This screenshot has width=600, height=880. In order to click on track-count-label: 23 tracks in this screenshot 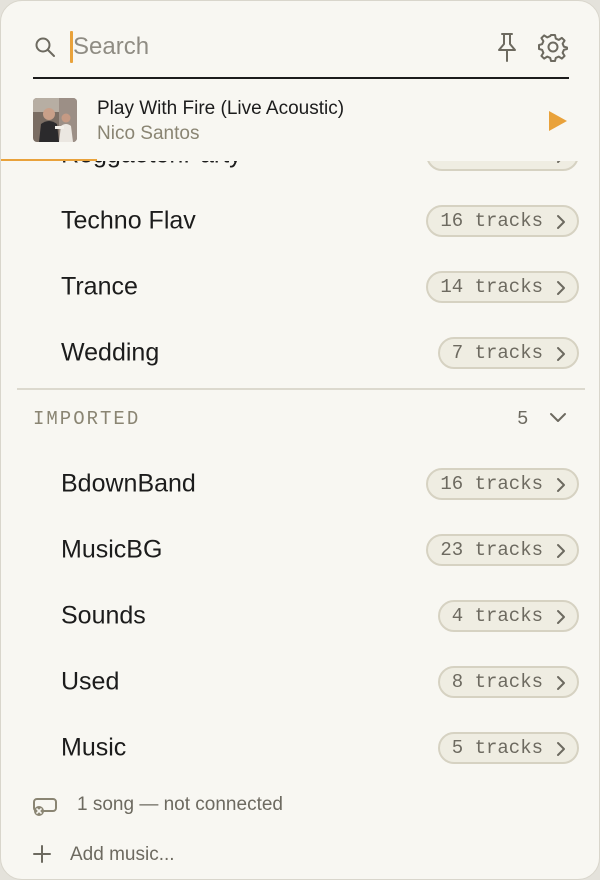, I will do `click(491, 550)`.